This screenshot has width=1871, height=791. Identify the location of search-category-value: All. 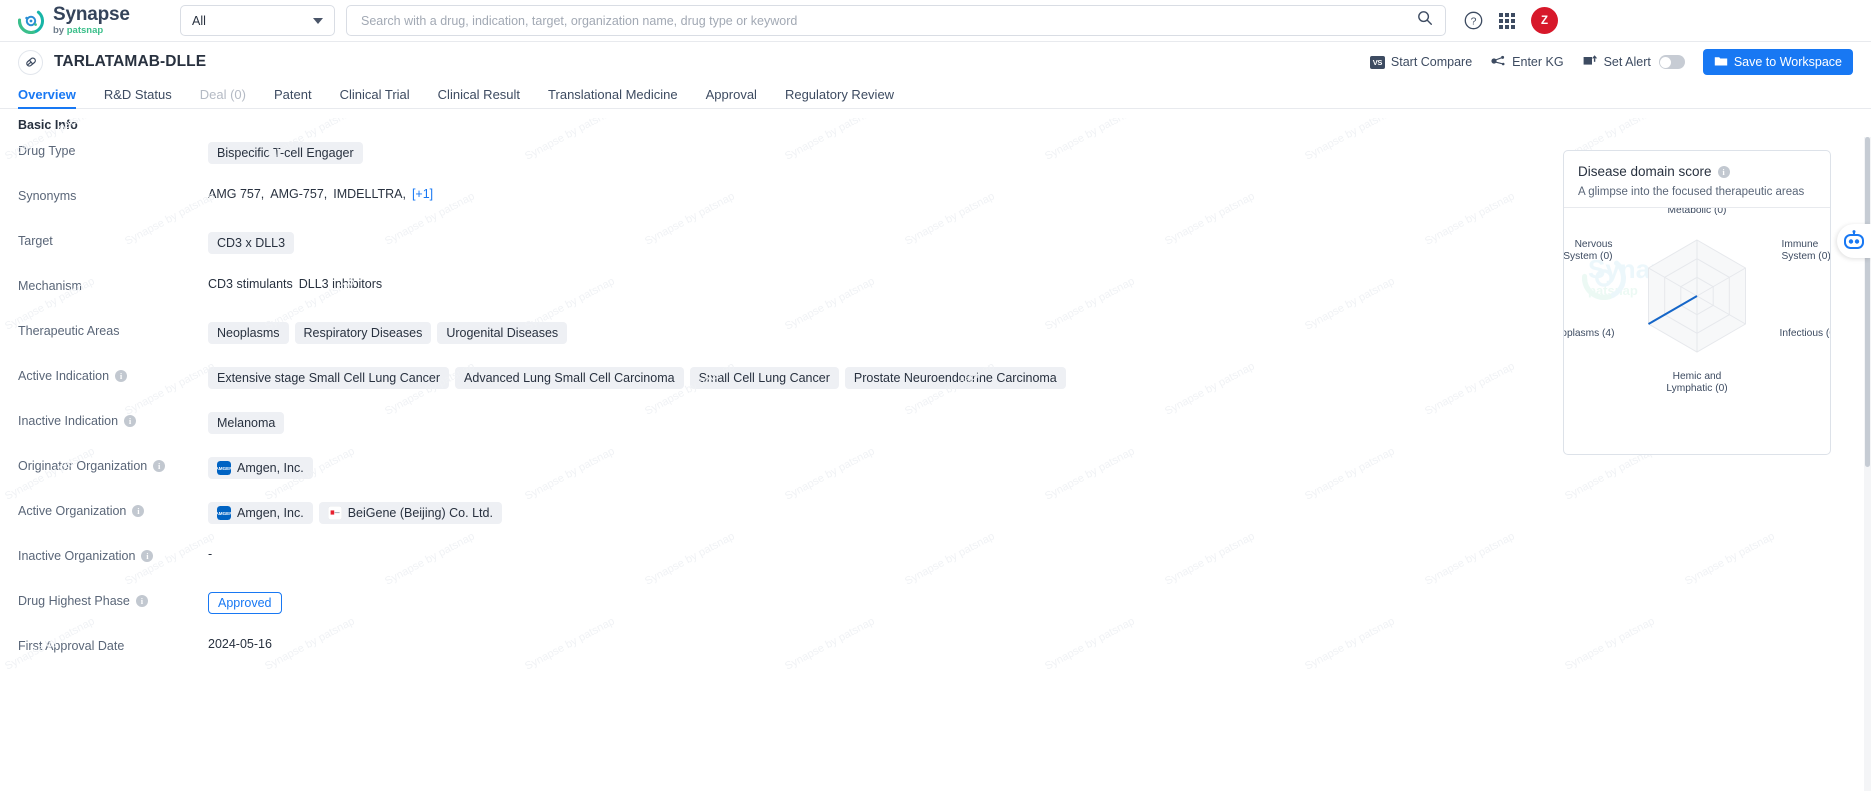
(199, 20).